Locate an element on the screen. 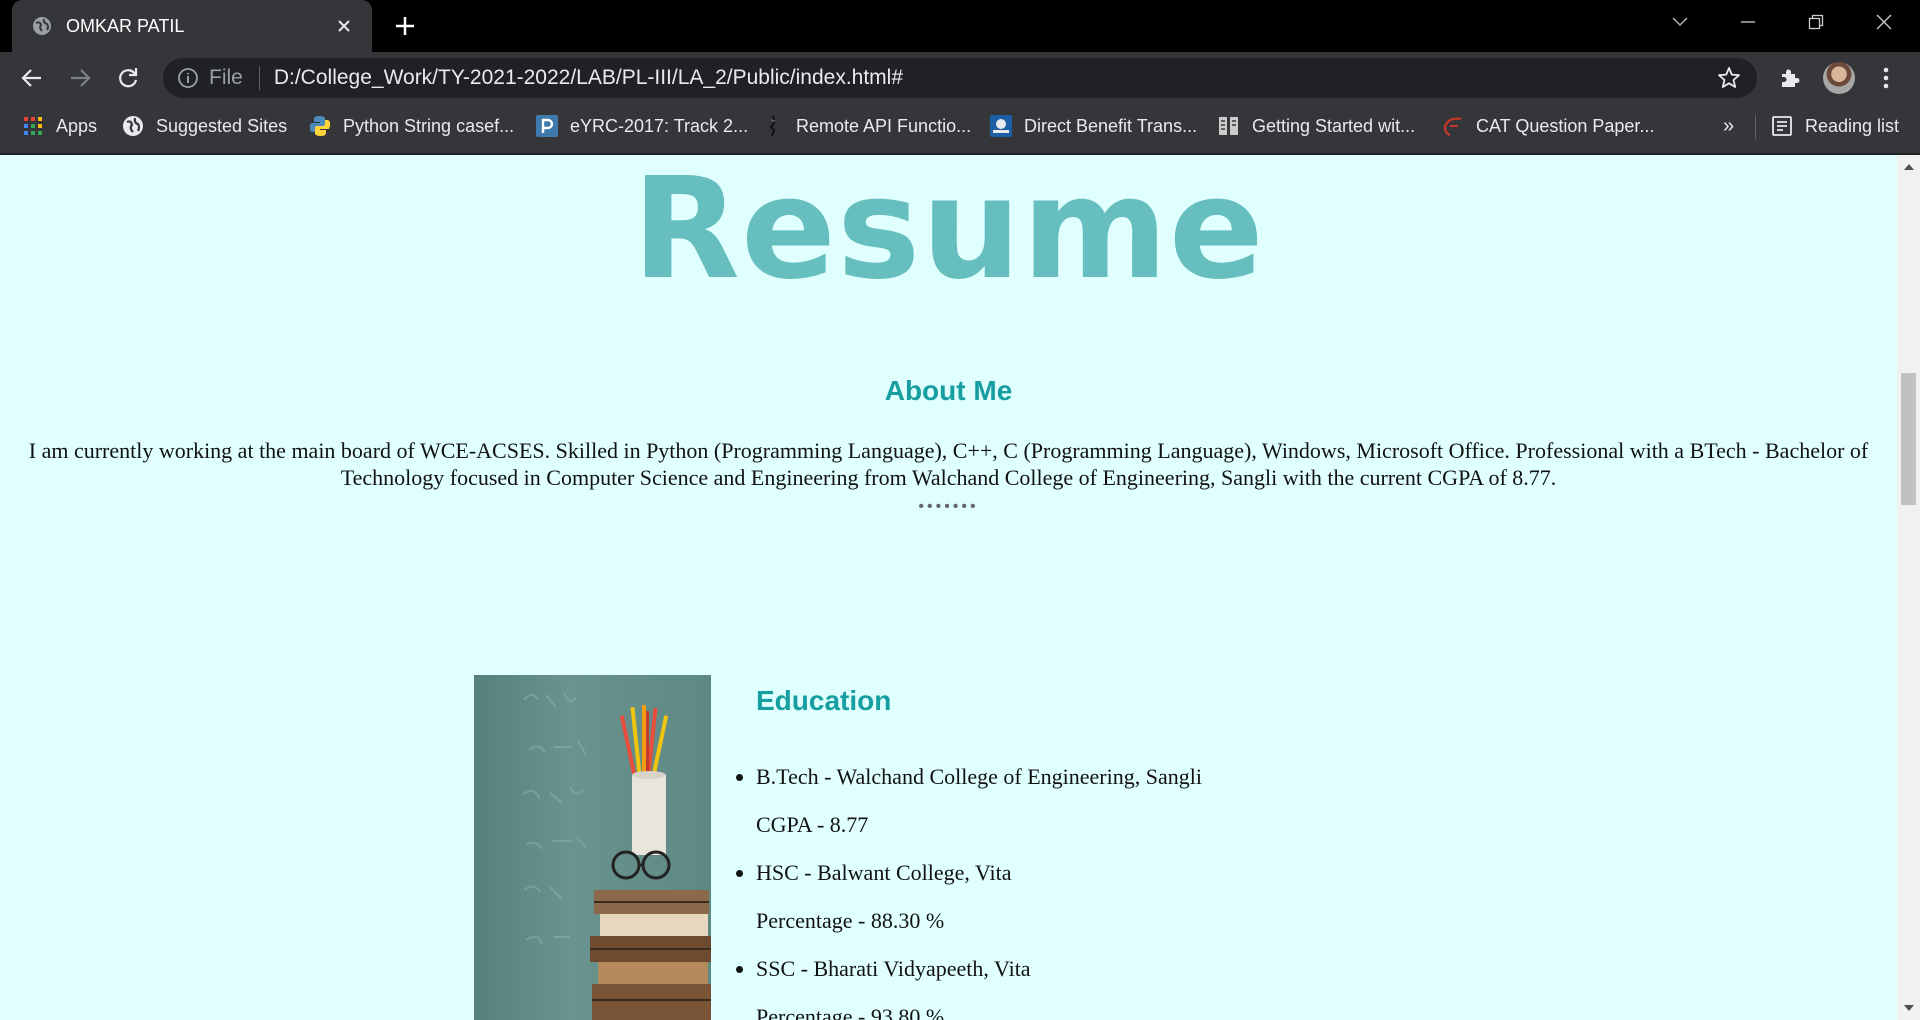 The width and height of the screenshot is (1920, 1020). menu-kebab-icon is located at coordinates (1886, 78).